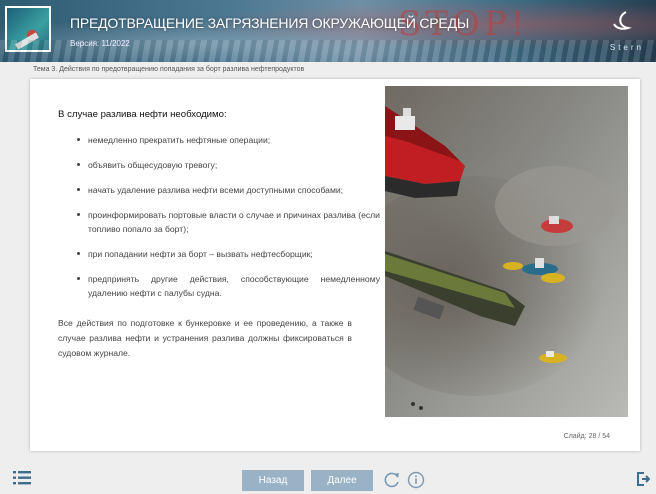 This screenshot has width=656, height=494. Describe the element at coordinates (228, 140) in the screenshot. I see `list-item: немедленно прекратить нефтяные операции;` at that location.